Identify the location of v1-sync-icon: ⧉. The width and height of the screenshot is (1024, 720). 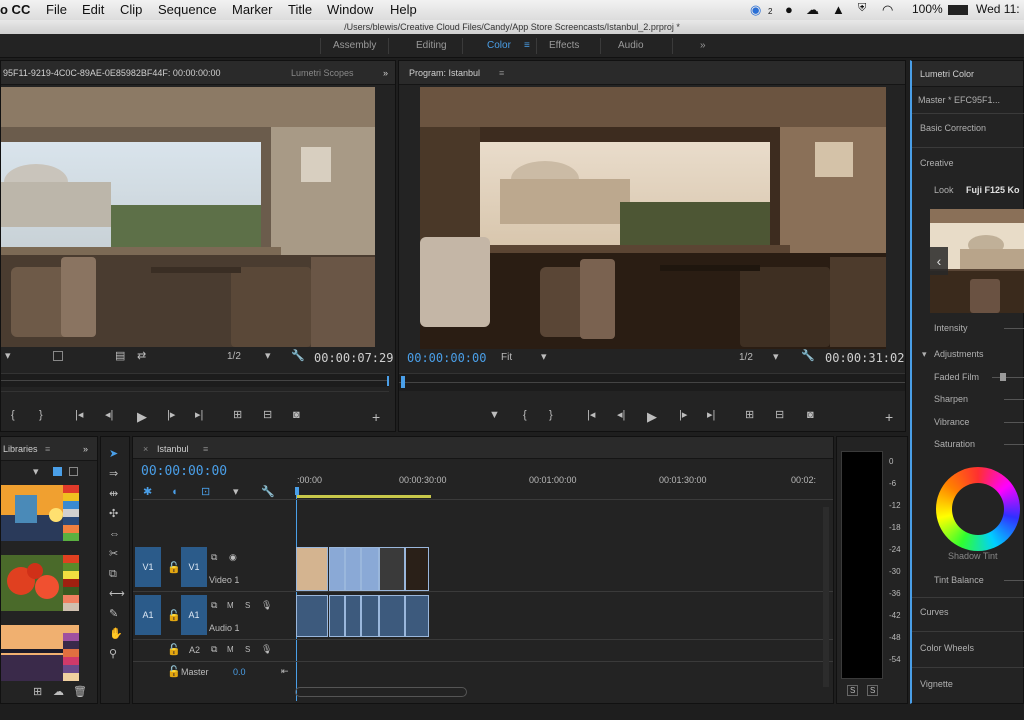
(214, 557).